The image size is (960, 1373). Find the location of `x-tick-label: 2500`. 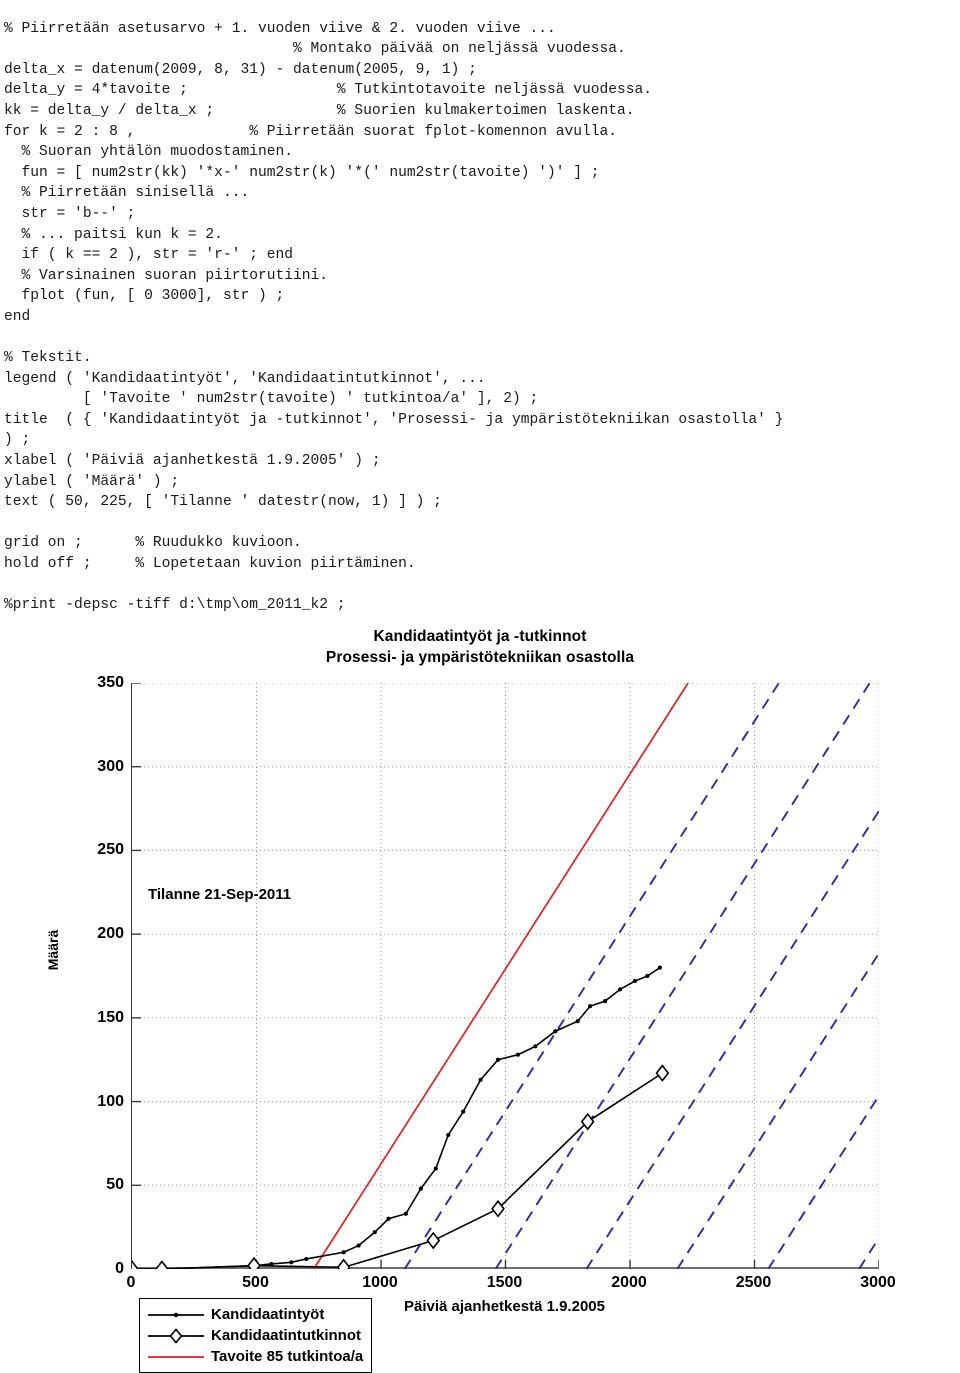

x-tick-label: 2500 is located at coordinates (753, 1282).